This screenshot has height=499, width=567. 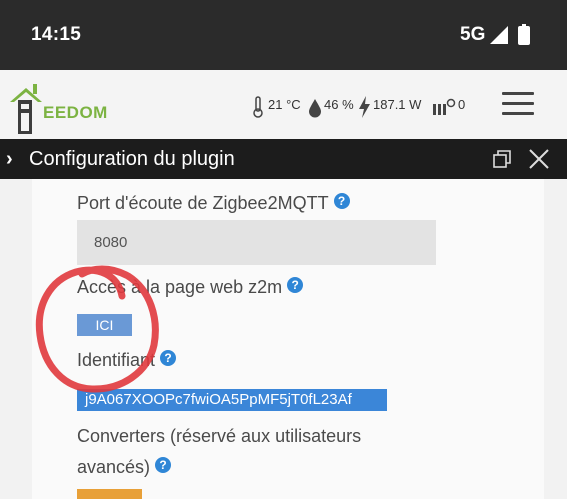 What do you see at coordinates (283, 159) in the screenshot?
I see `modal-title-bar: › Configuration du plugin` at bounding box center [283, 159].